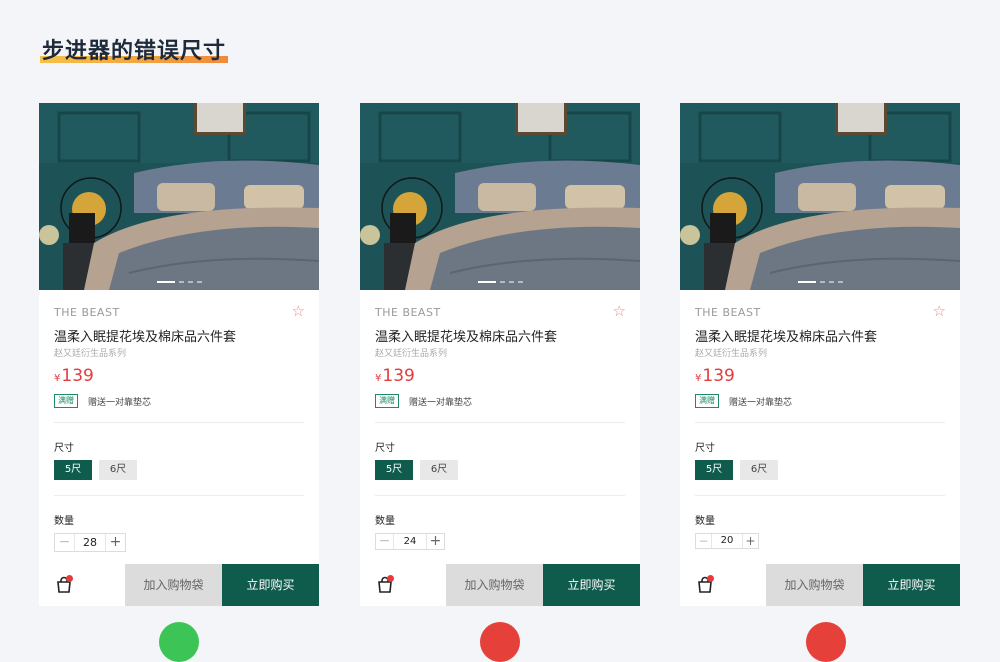 The height and width of the screenshot is (662, 1000). I want to click on page-title-wrap: 步进器的错误尺寸, so click(134, 49).